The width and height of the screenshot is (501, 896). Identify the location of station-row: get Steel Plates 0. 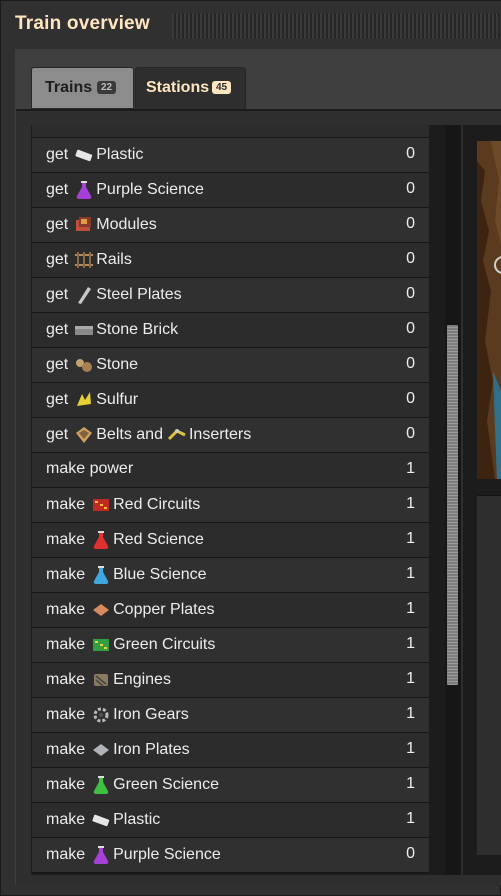
(230, 295).